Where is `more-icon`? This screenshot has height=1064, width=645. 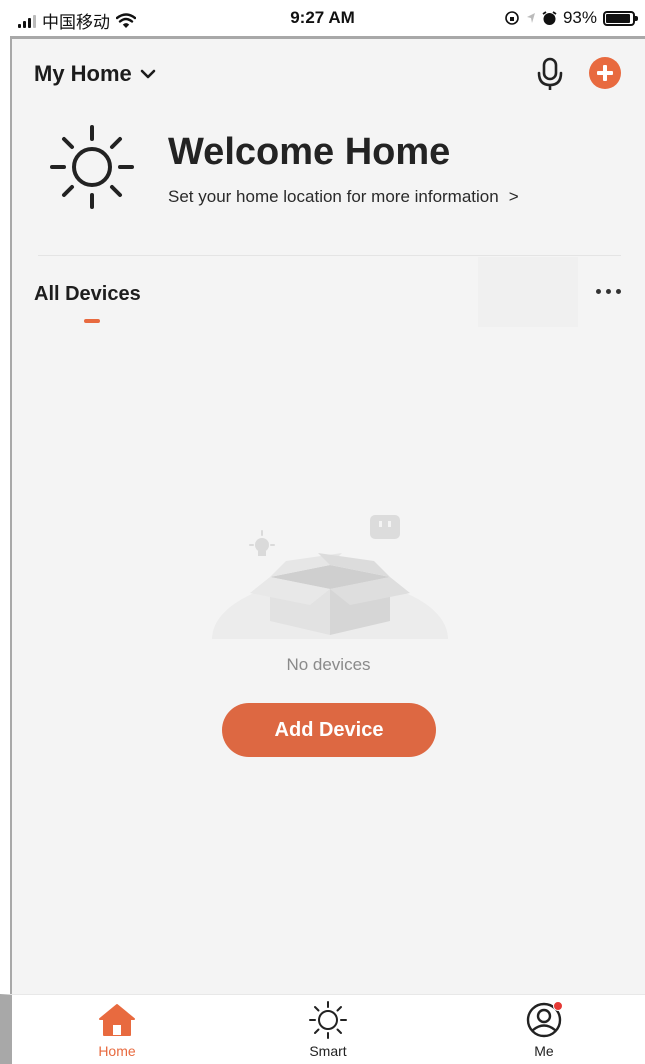
more-icon is located at coordinates (608, 291).